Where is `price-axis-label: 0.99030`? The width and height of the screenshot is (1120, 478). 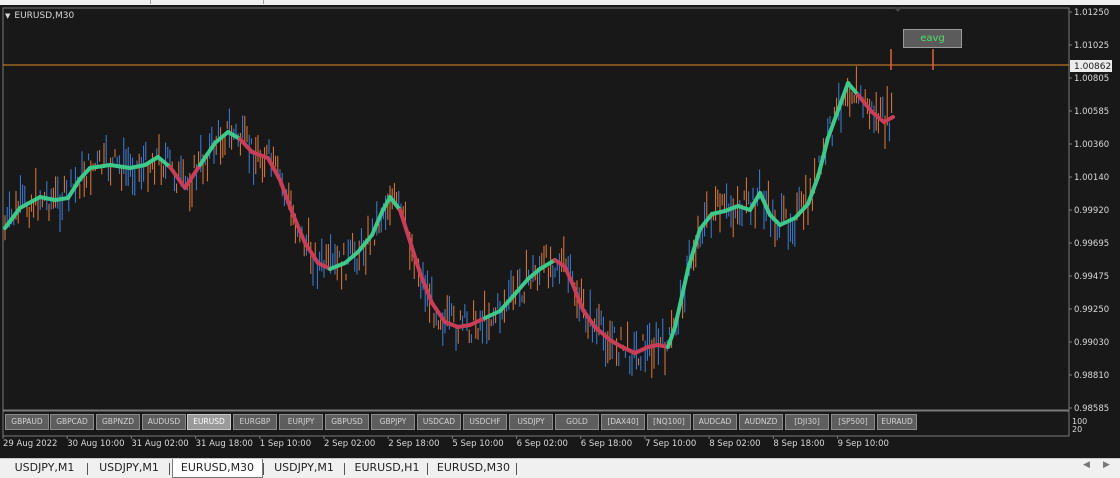
price-axis-label: 0.99030 is located at coordinates (1091, 343).